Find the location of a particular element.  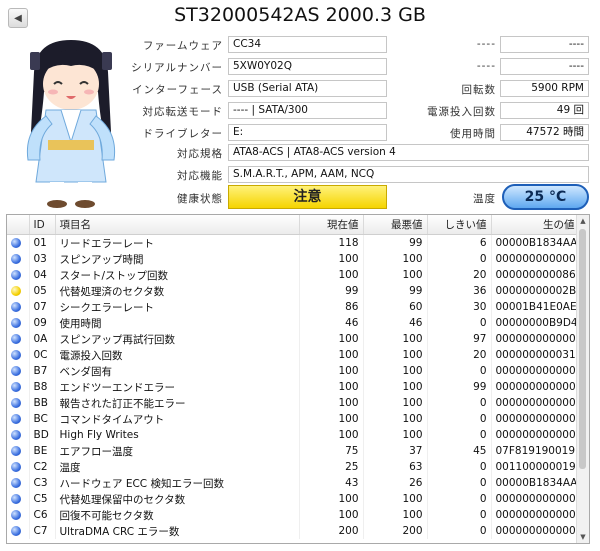

table-row: 01 リードエラーレート 118 99 6 00000B1834AA is located at coordinates (293, 242).